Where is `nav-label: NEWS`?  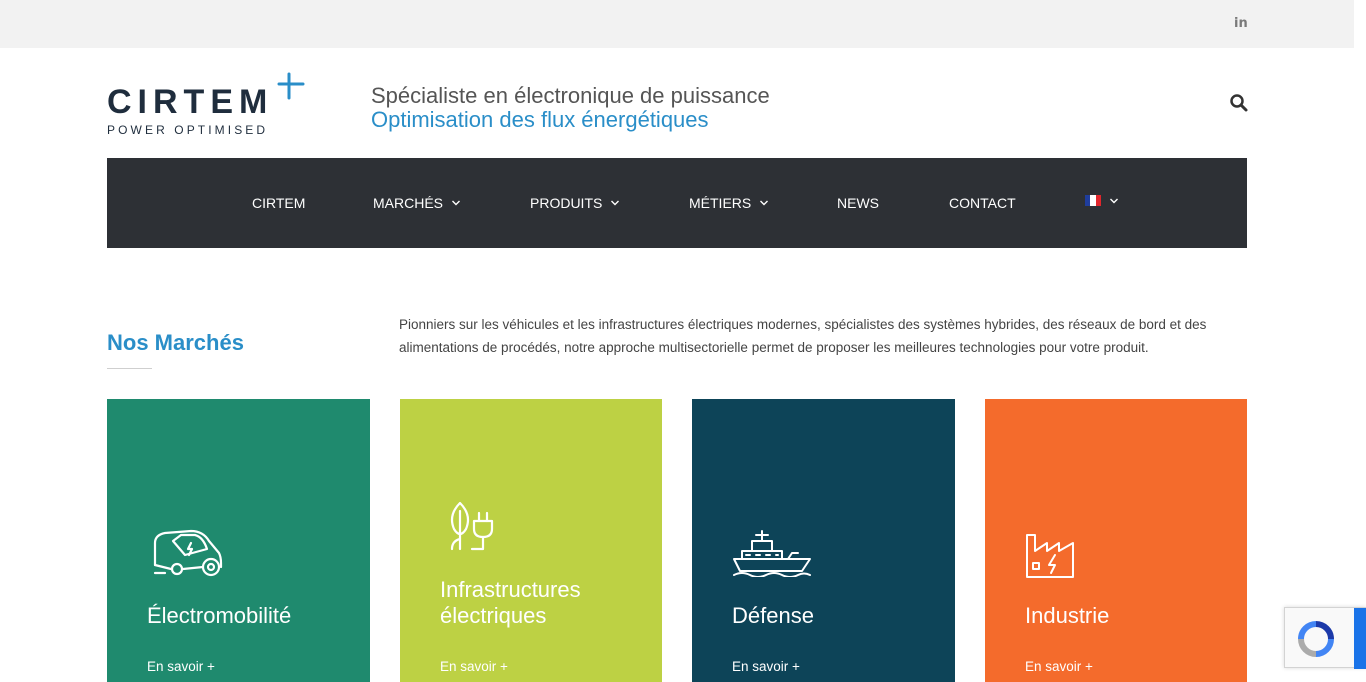 nav-label: NEWS is located at coordinates (858, 203).